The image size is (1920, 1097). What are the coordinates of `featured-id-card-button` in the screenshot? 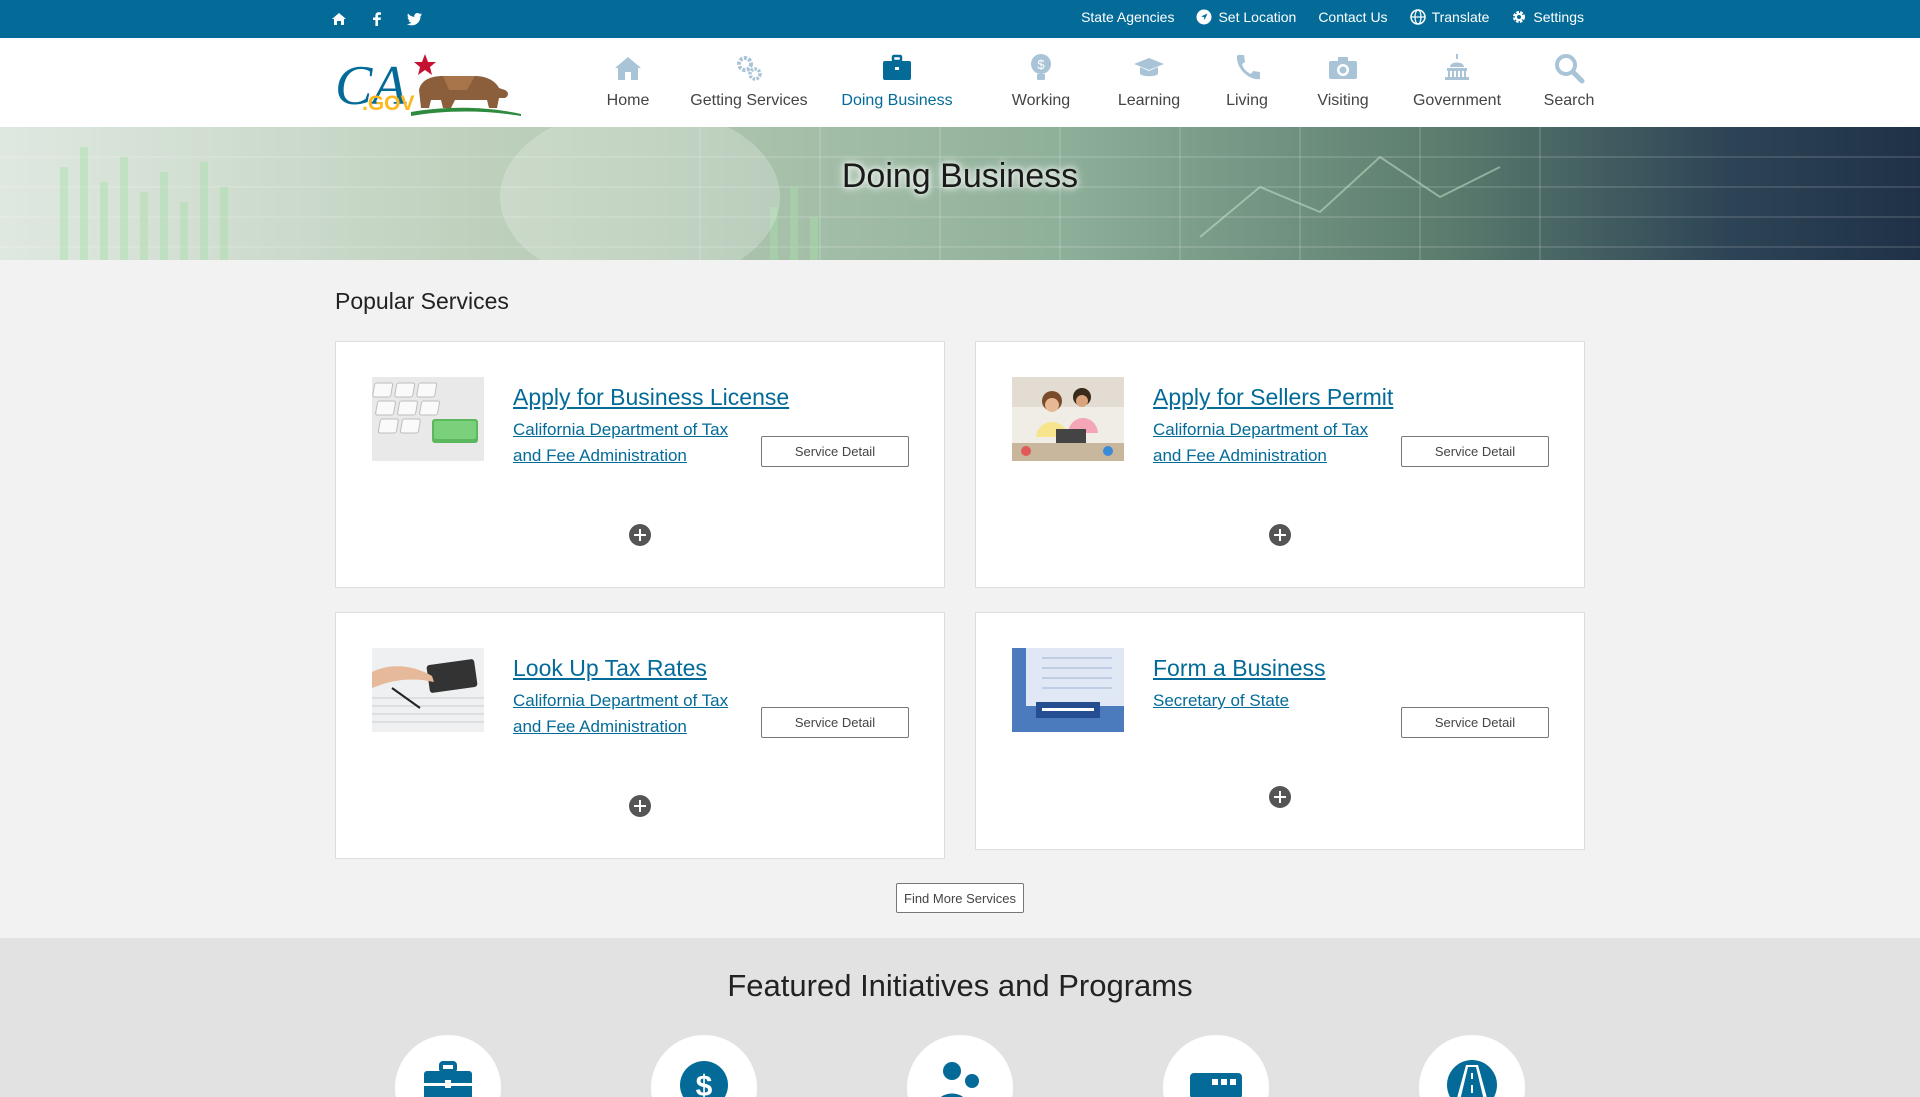 It's located at (1216, 1066).